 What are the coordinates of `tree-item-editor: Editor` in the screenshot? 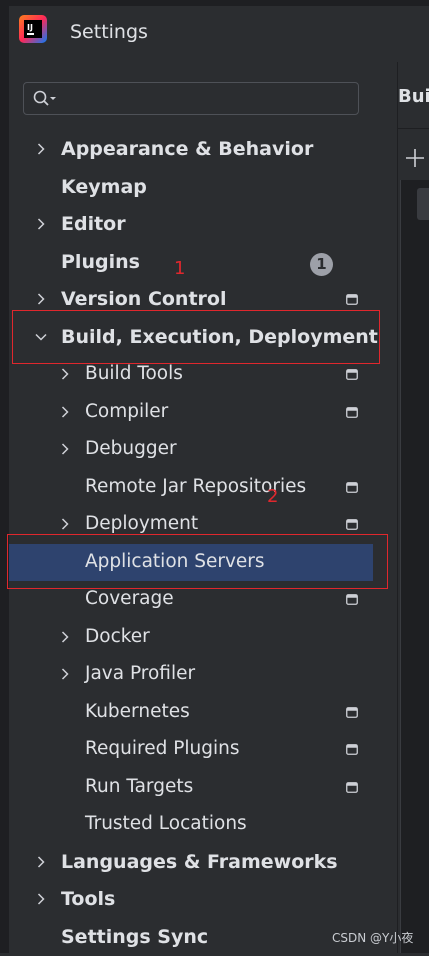 It's located at (203, 224).